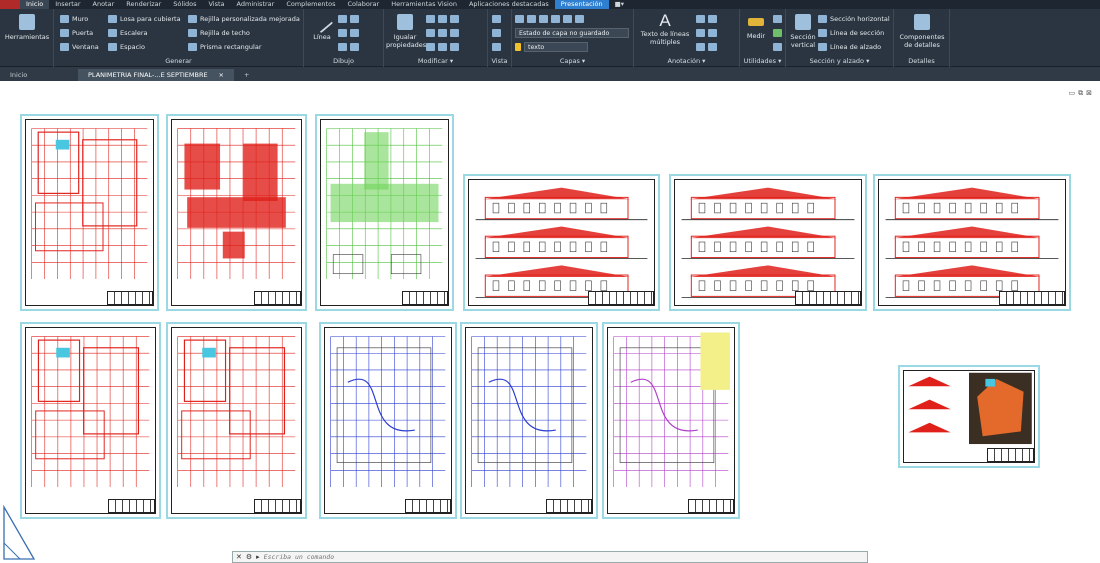 This screenshot has width=1100, height=563. I want to click on customize-icon: ⚙, so click(249, 557).